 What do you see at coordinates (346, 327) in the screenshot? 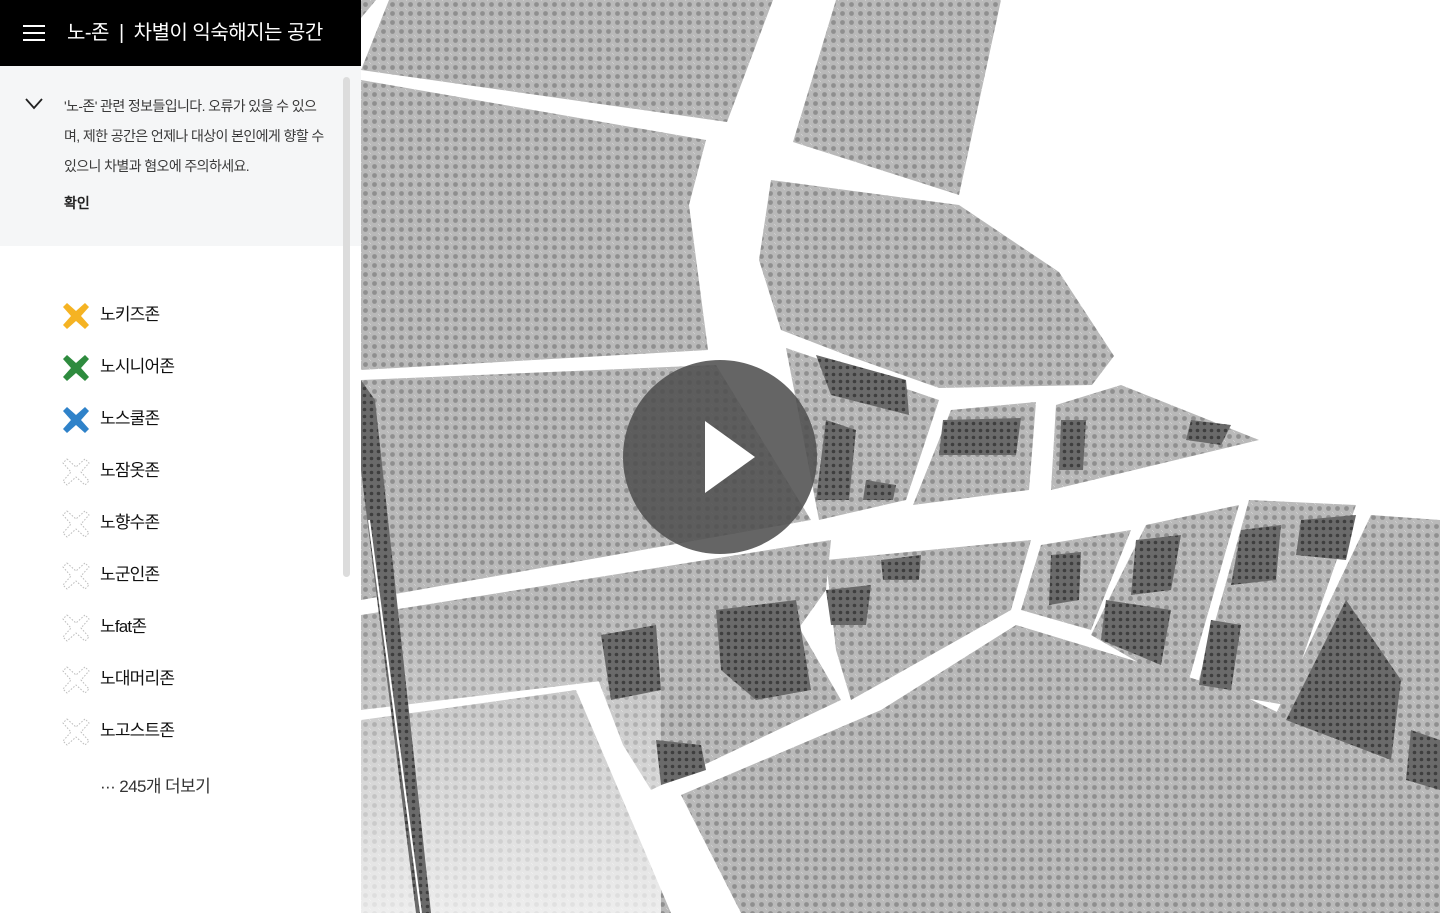
I see `sidebar-scrollbar` at bounding box center [346, 327].